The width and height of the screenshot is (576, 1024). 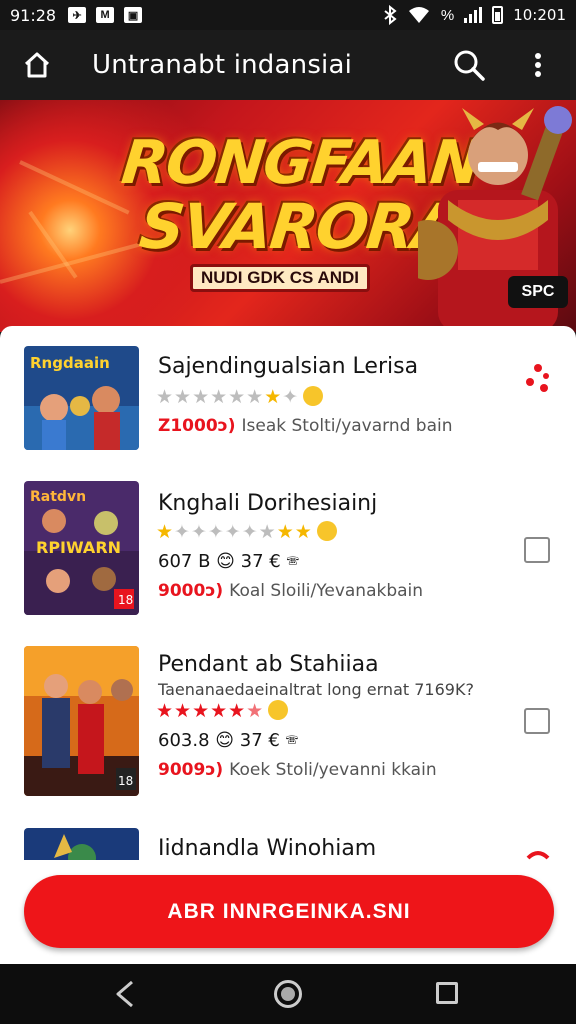 I want to click on banner-subtitle: NUDI GDK CS ANDI, so click(x=280, y=278).